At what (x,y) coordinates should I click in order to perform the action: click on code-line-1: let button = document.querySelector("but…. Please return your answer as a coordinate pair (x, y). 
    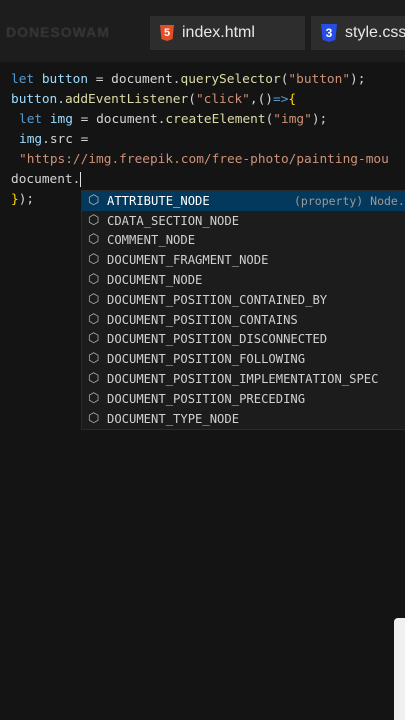
    Looking at the image, I should click on (188, 80).